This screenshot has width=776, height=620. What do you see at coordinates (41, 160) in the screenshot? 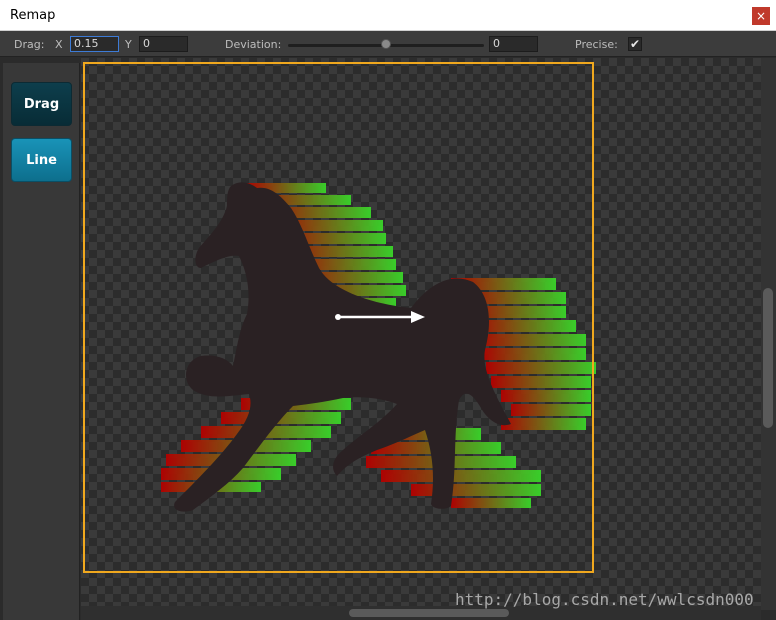
I see `line-tool-button: Line` at bounding box center [41, 160].